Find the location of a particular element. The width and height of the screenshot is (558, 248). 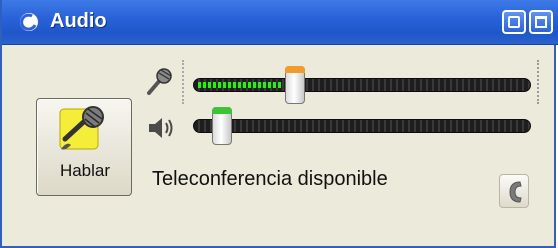

phone-icon is located at coordinates (515, 192).